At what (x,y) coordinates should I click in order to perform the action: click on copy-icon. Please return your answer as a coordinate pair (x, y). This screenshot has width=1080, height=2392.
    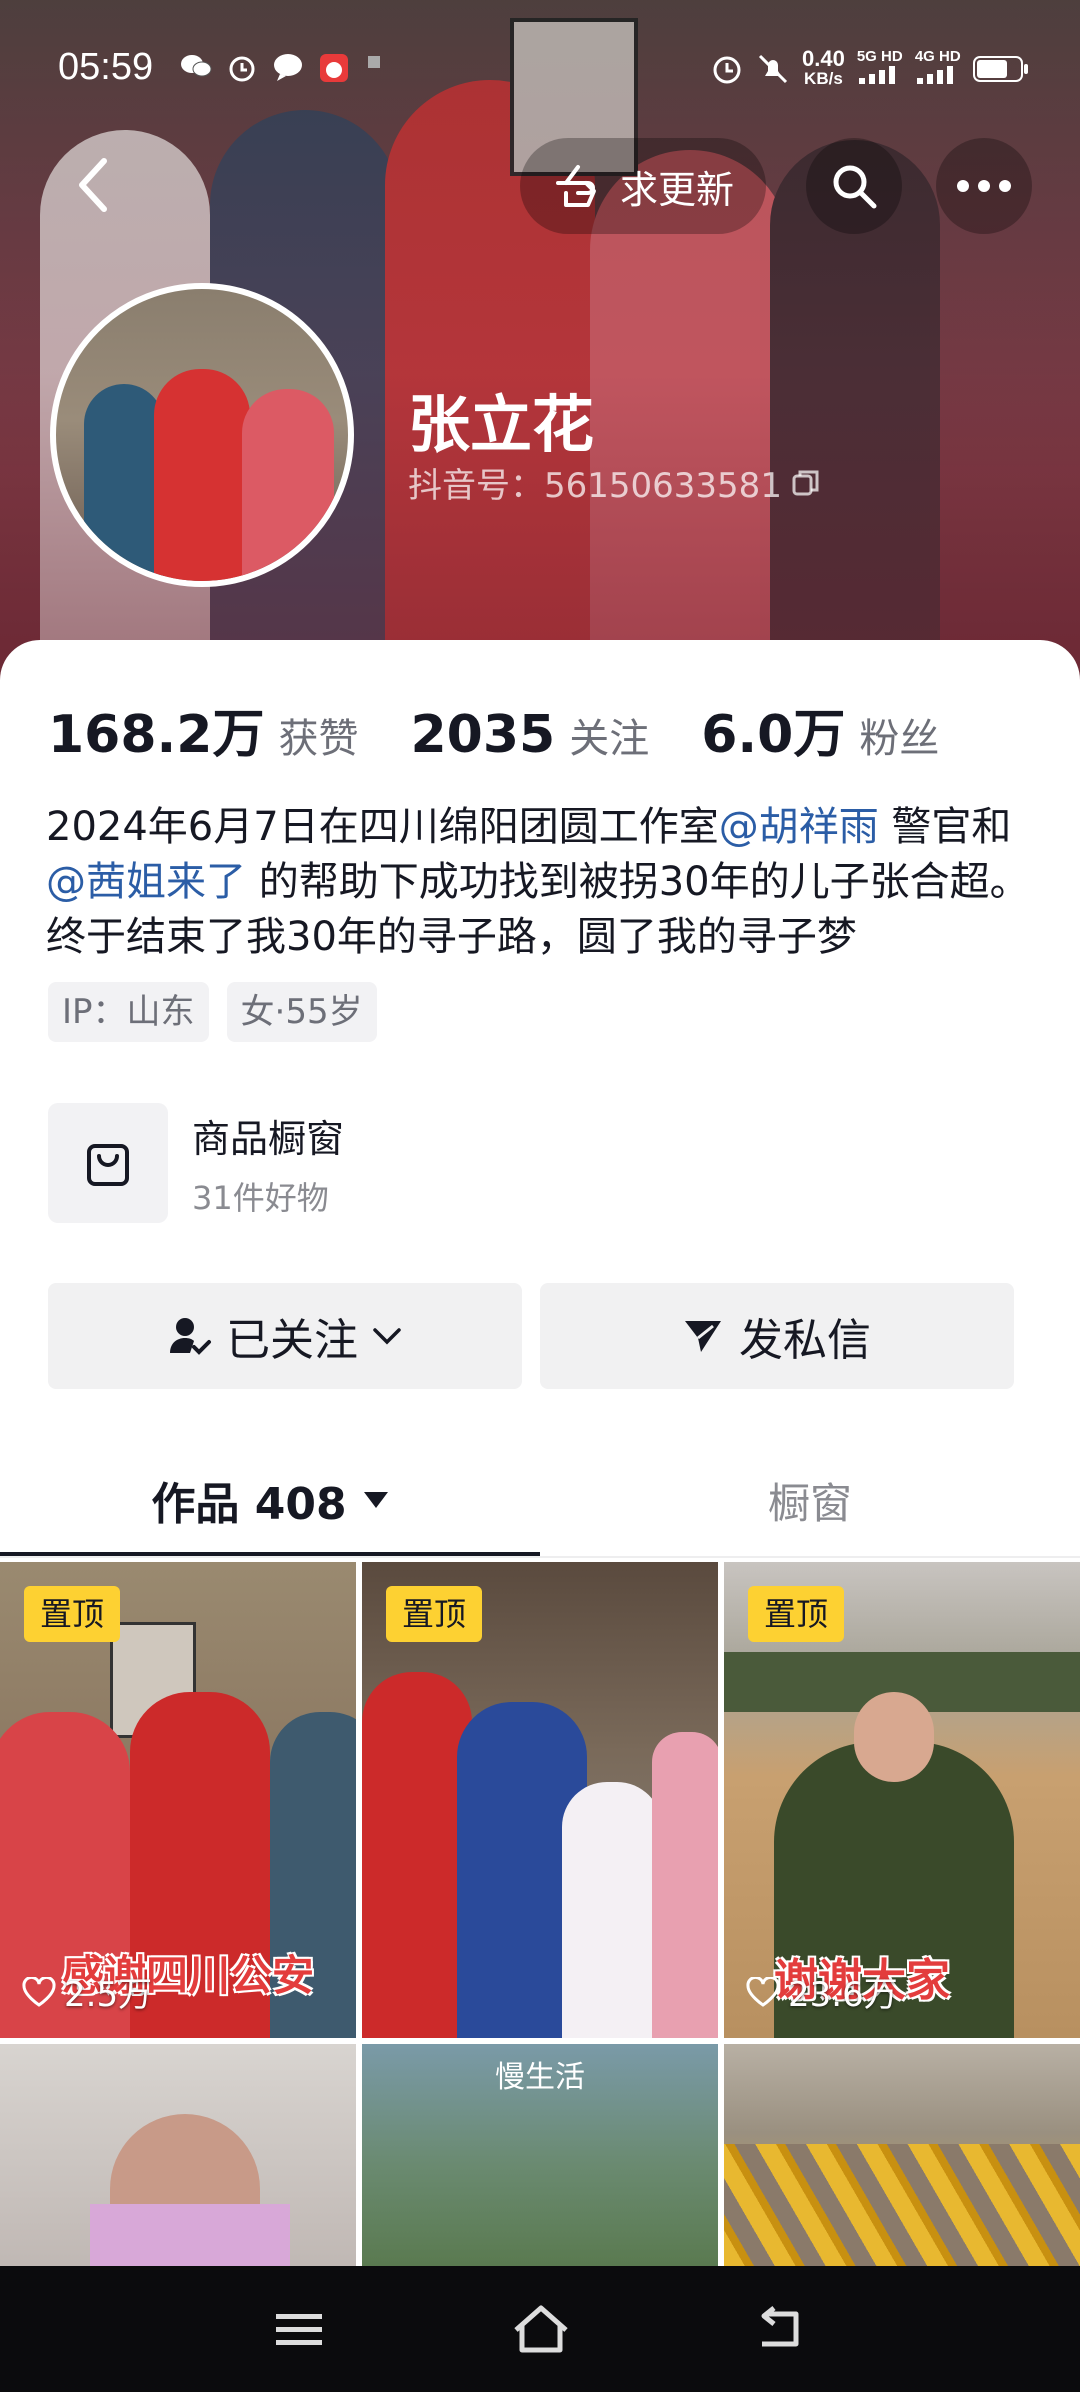
    Looking at the image, I should click on (806, 483).